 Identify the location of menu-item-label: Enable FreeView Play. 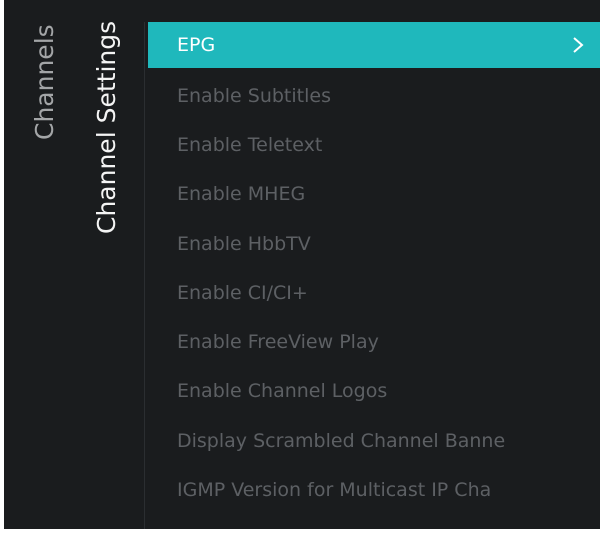
(278, 342).